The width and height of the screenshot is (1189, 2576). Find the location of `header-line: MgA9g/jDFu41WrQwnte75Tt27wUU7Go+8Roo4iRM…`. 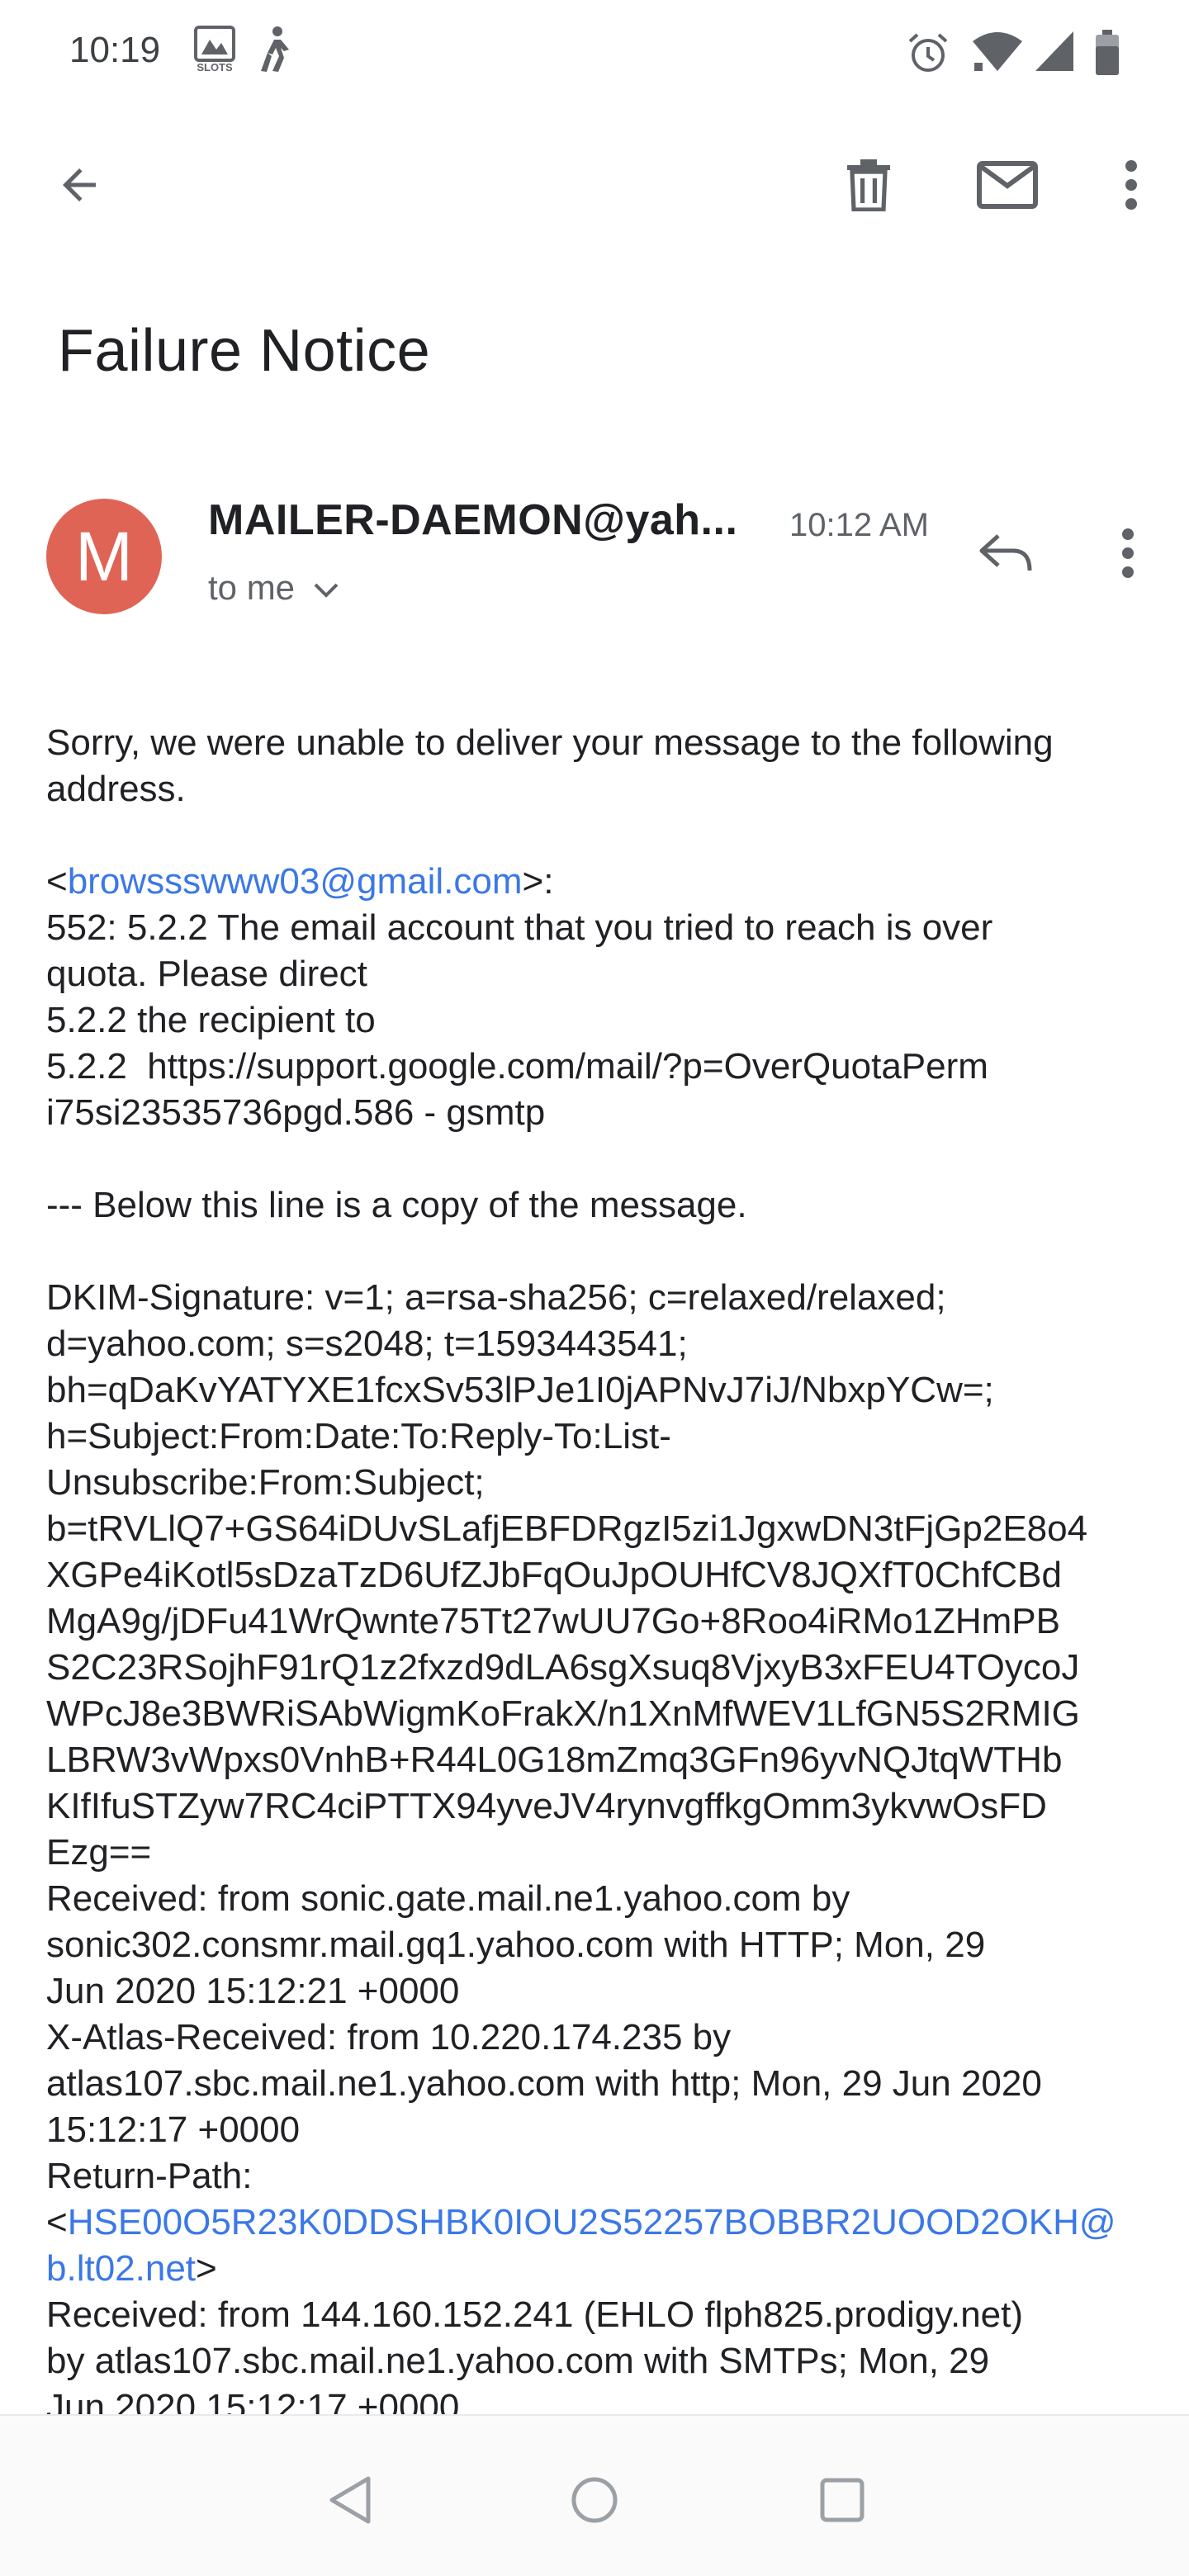

header-line: MgA9g/jDFu41WrQwnte75Tt27wUU7Go+8Roo4iRM… is located at coordinates (553, 1621).